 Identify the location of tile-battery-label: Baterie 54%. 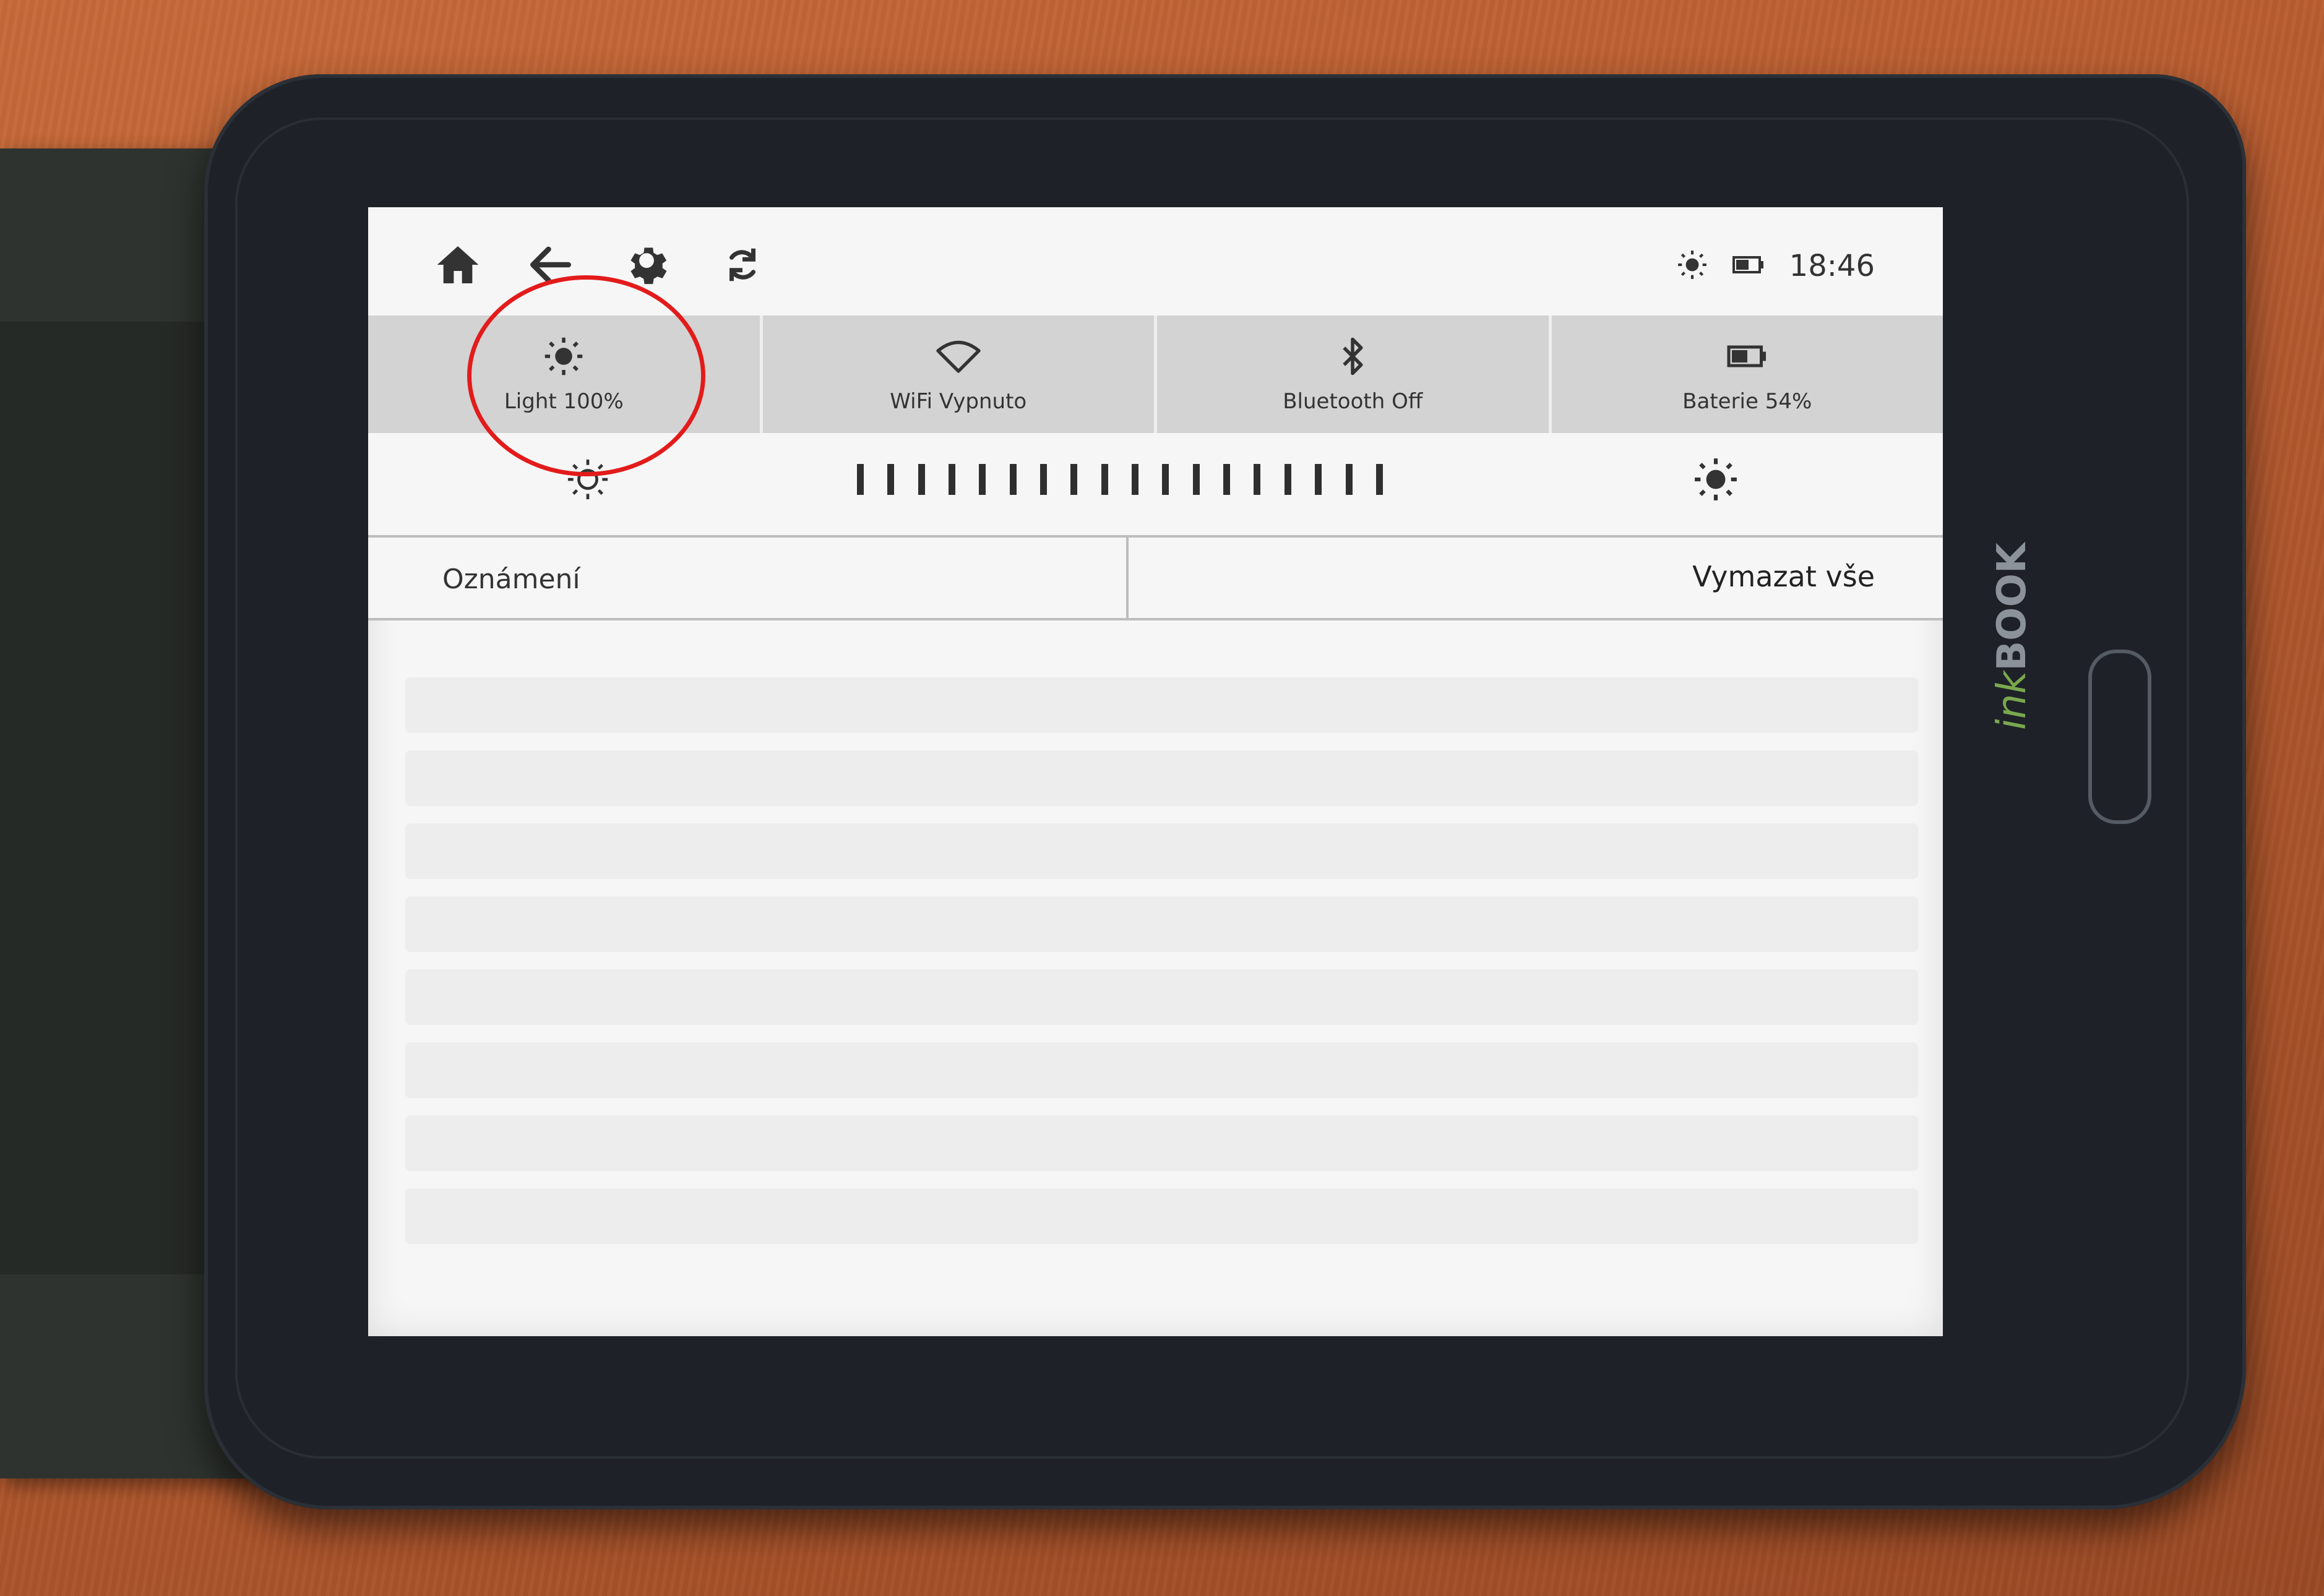
(1747, 402).